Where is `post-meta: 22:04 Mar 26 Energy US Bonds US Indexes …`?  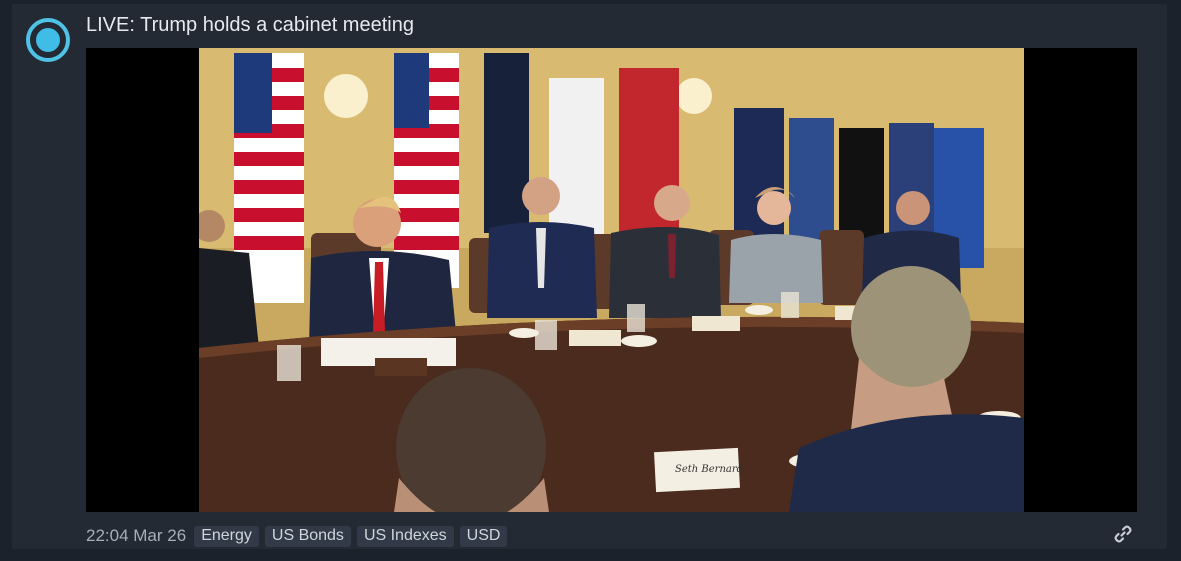 post-meta: 22:04 Mar 26 Energy US Bonds US Indexes … is located at coordinates (297, 536).